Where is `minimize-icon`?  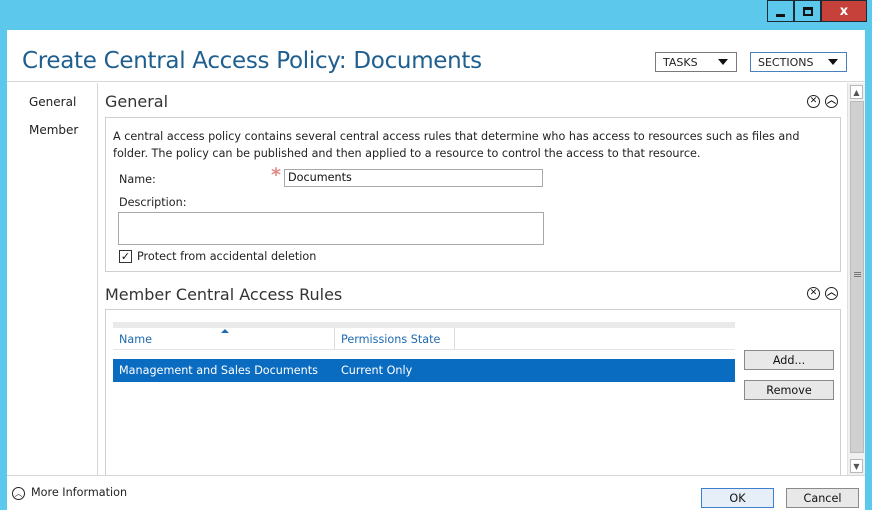 minimize-icon is located at coordinates (780, 15).